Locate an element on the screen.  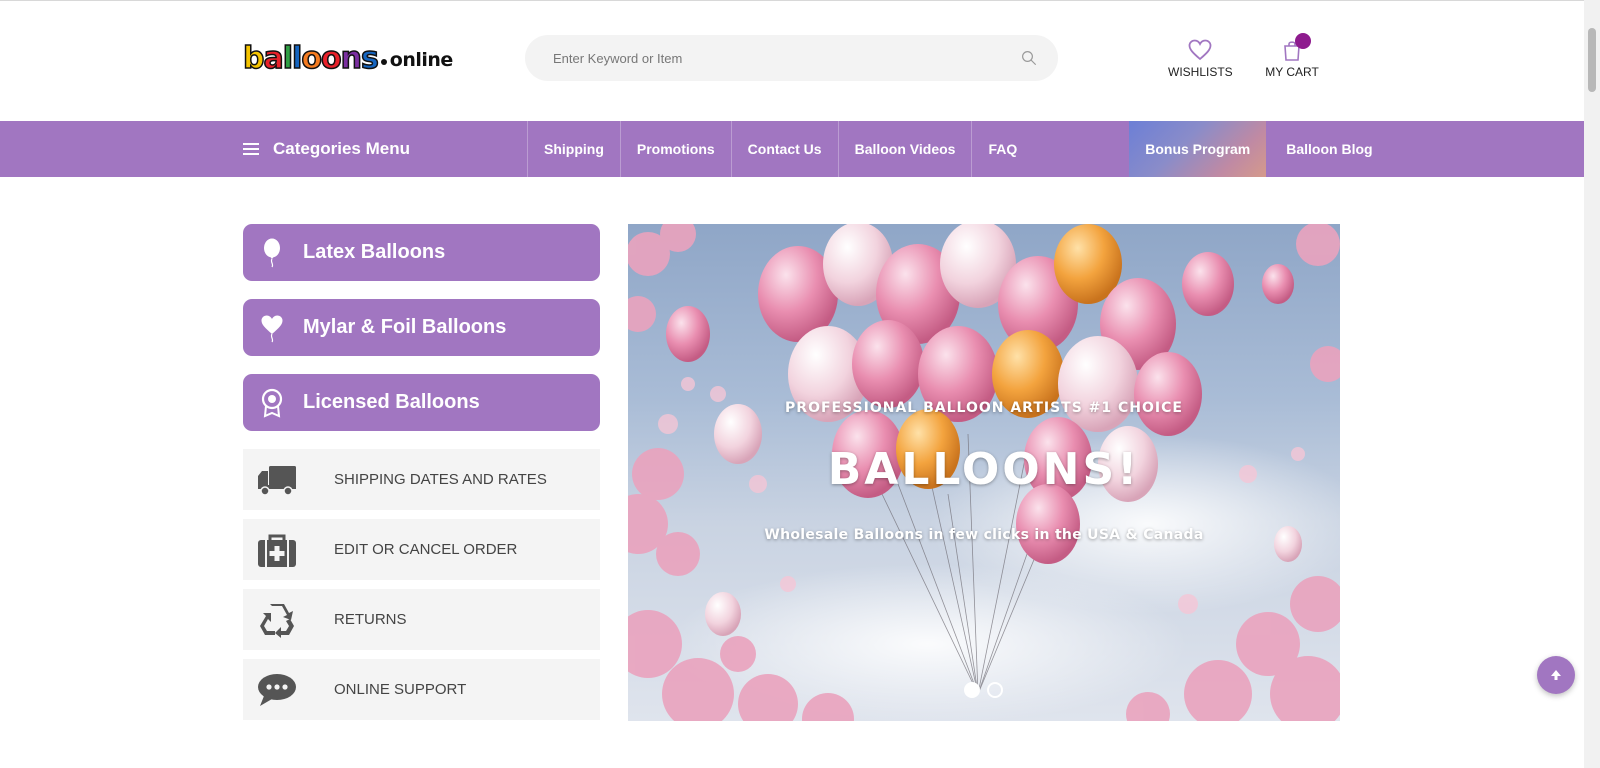
info-label: RETURNS is located at coordinates (370, 619).